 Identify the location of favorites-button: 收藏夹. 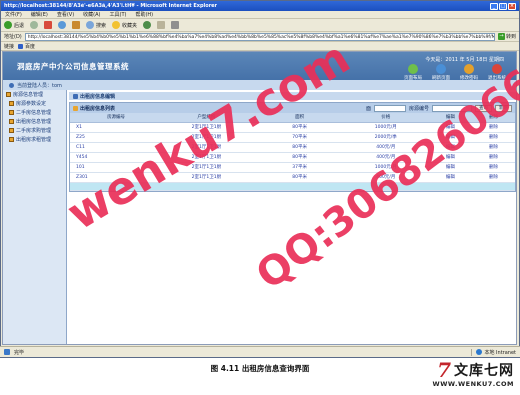
(124, 25).